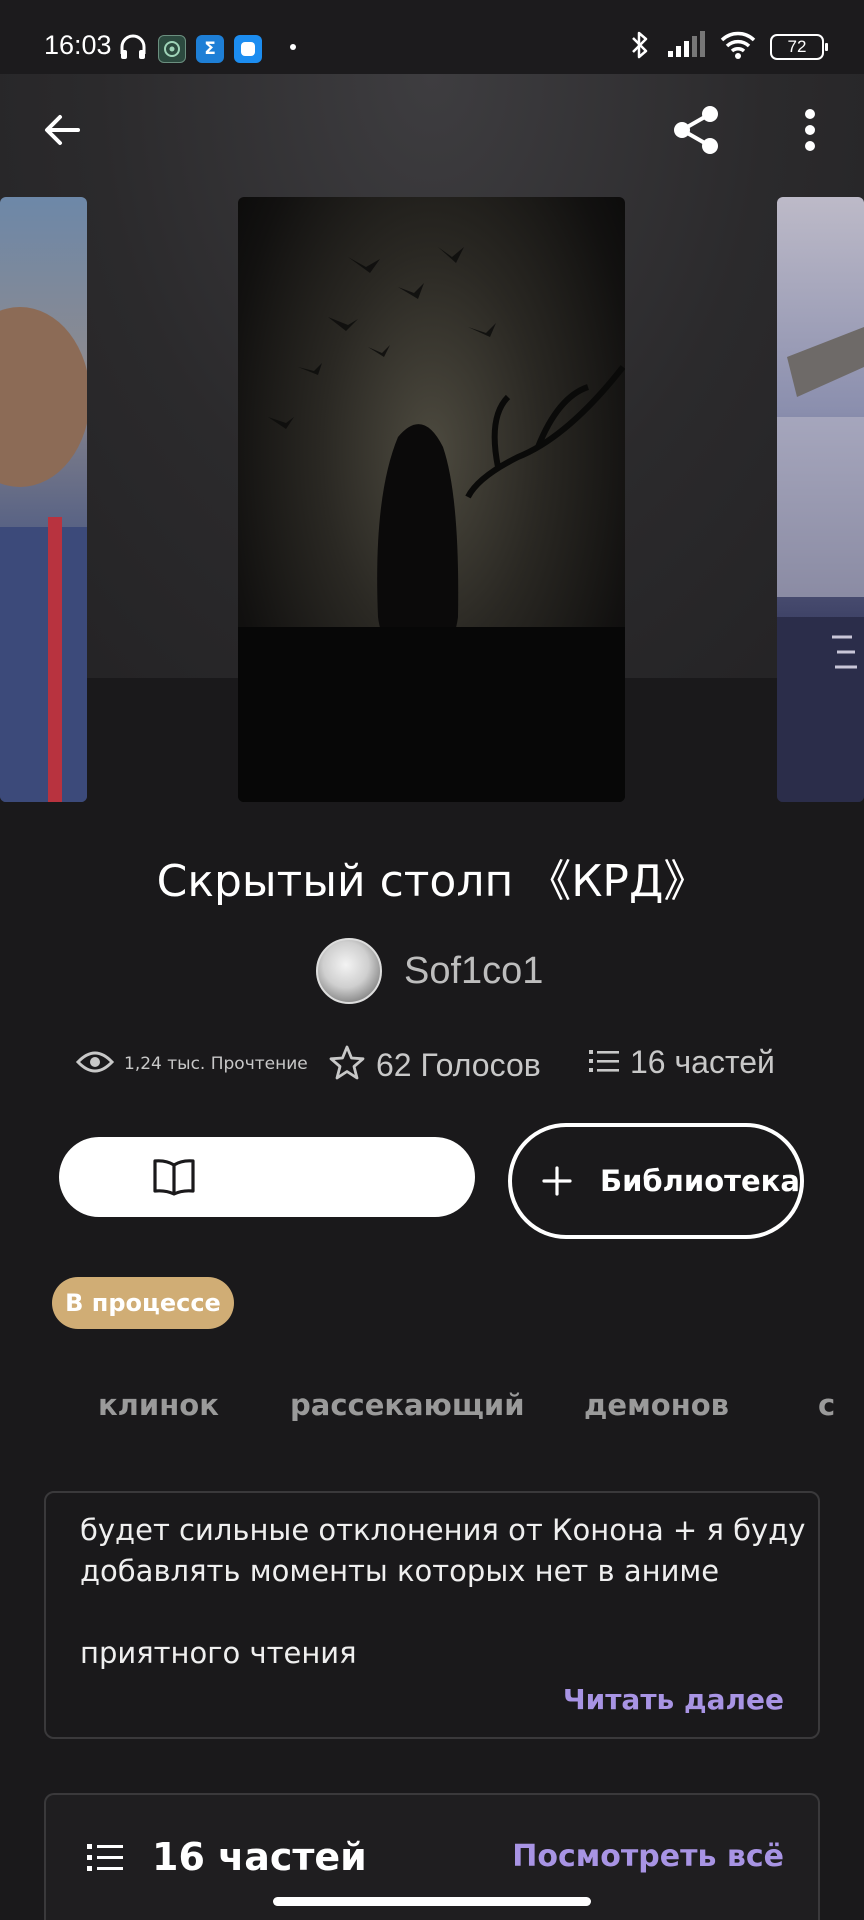  What do you see at coordinates (673, 1699) in the screenshot?
I see `read-more-link: Читать далее` at bounding box center [673, 1699].